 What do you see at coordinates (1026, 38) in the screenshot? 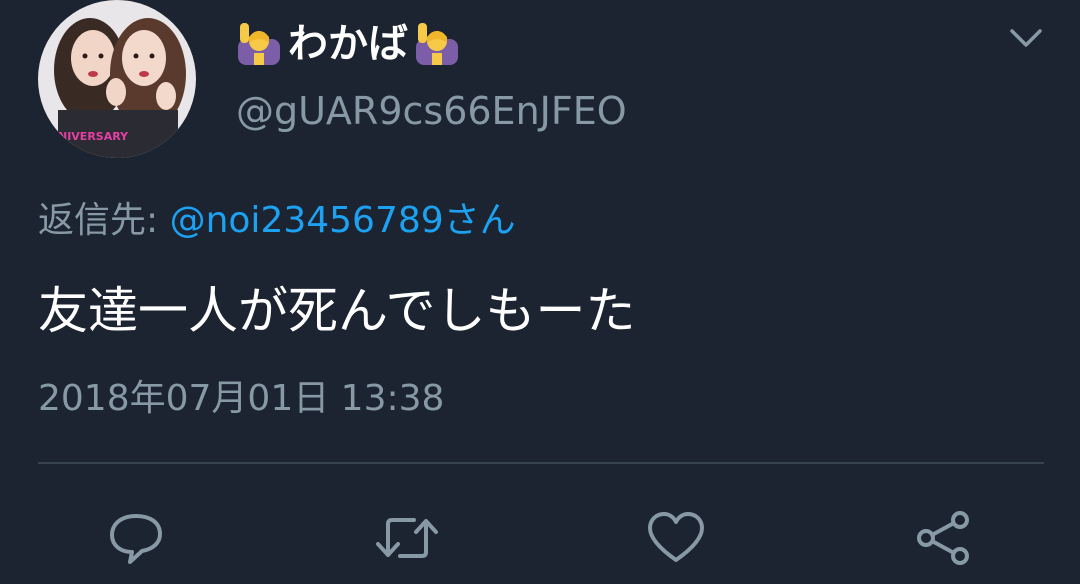
I see `chevron-down-icon` at bounding box center [1026, 38].